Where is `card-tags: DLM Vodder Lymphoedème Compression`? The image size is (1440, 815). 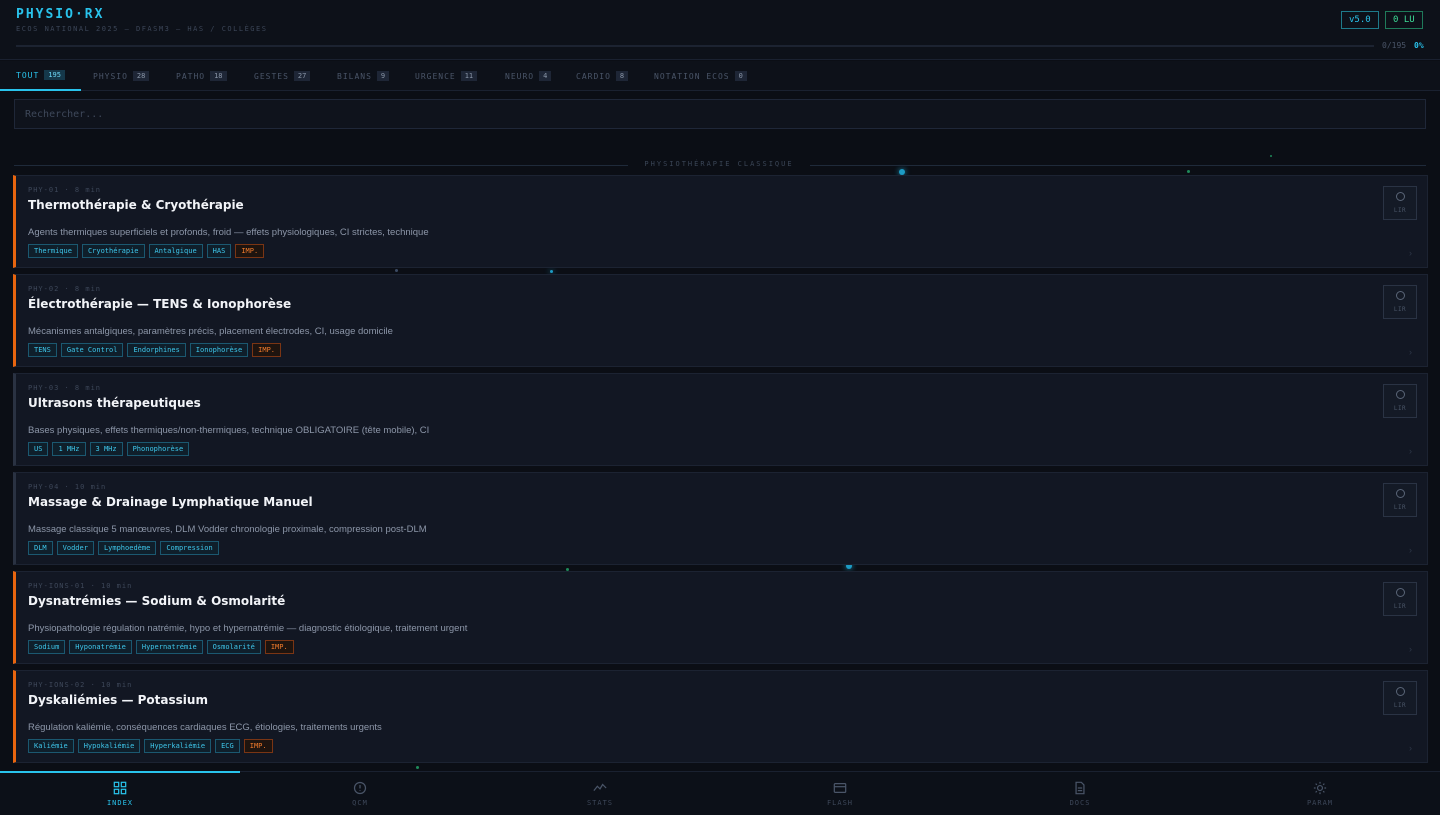 card-tags: DLM Vodder Lymphoedème Compression is located at coordinates (123, 548).